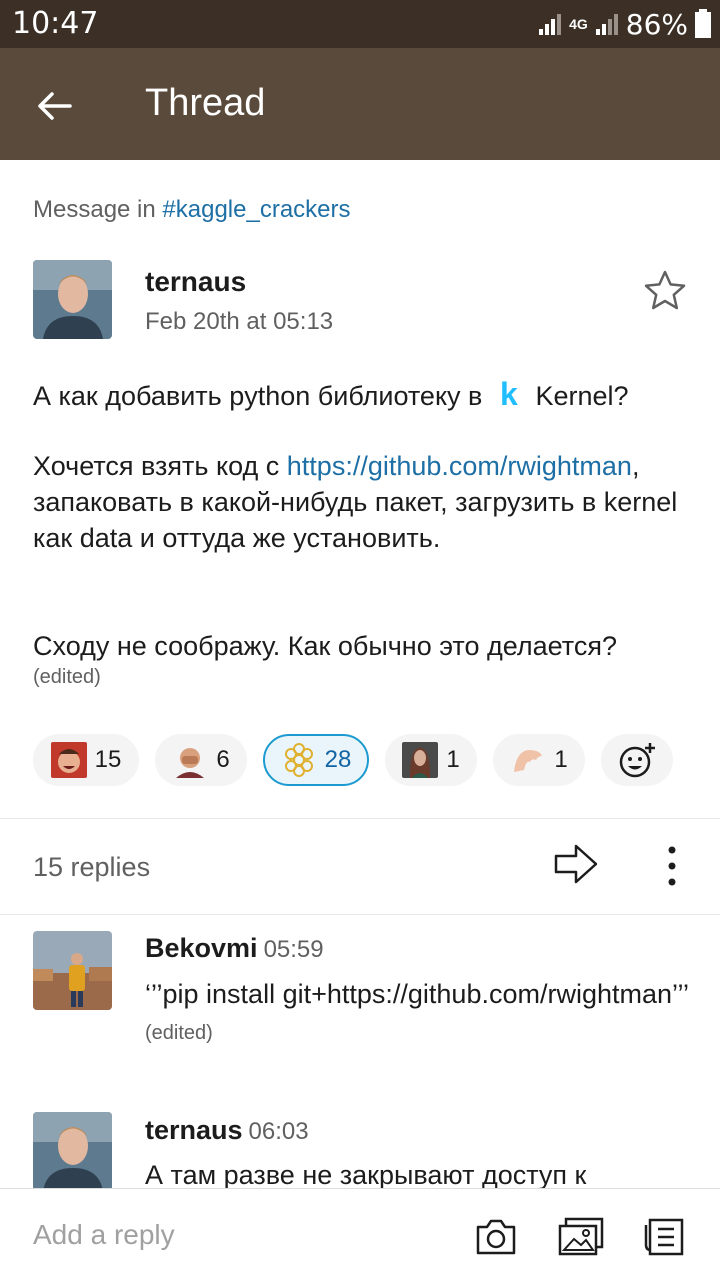  I want to click on back-button, so click(54, 106).